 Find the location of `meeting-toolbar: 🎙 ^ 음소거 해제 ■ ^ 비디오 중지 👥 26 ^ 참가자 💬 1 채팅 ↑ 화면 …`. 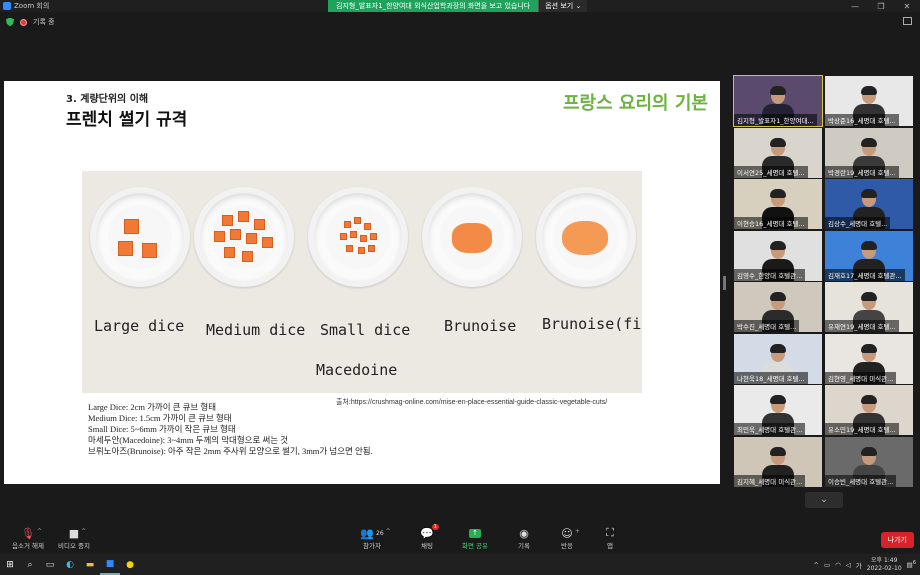

meeting-toolbar: 🎙 ^ 음소거 해제 ■ ^ 비디오 중지 👥 26 ^ 참가자 💬 1 채팅 ↑ 화면 … is located at coordinates (460, 539).